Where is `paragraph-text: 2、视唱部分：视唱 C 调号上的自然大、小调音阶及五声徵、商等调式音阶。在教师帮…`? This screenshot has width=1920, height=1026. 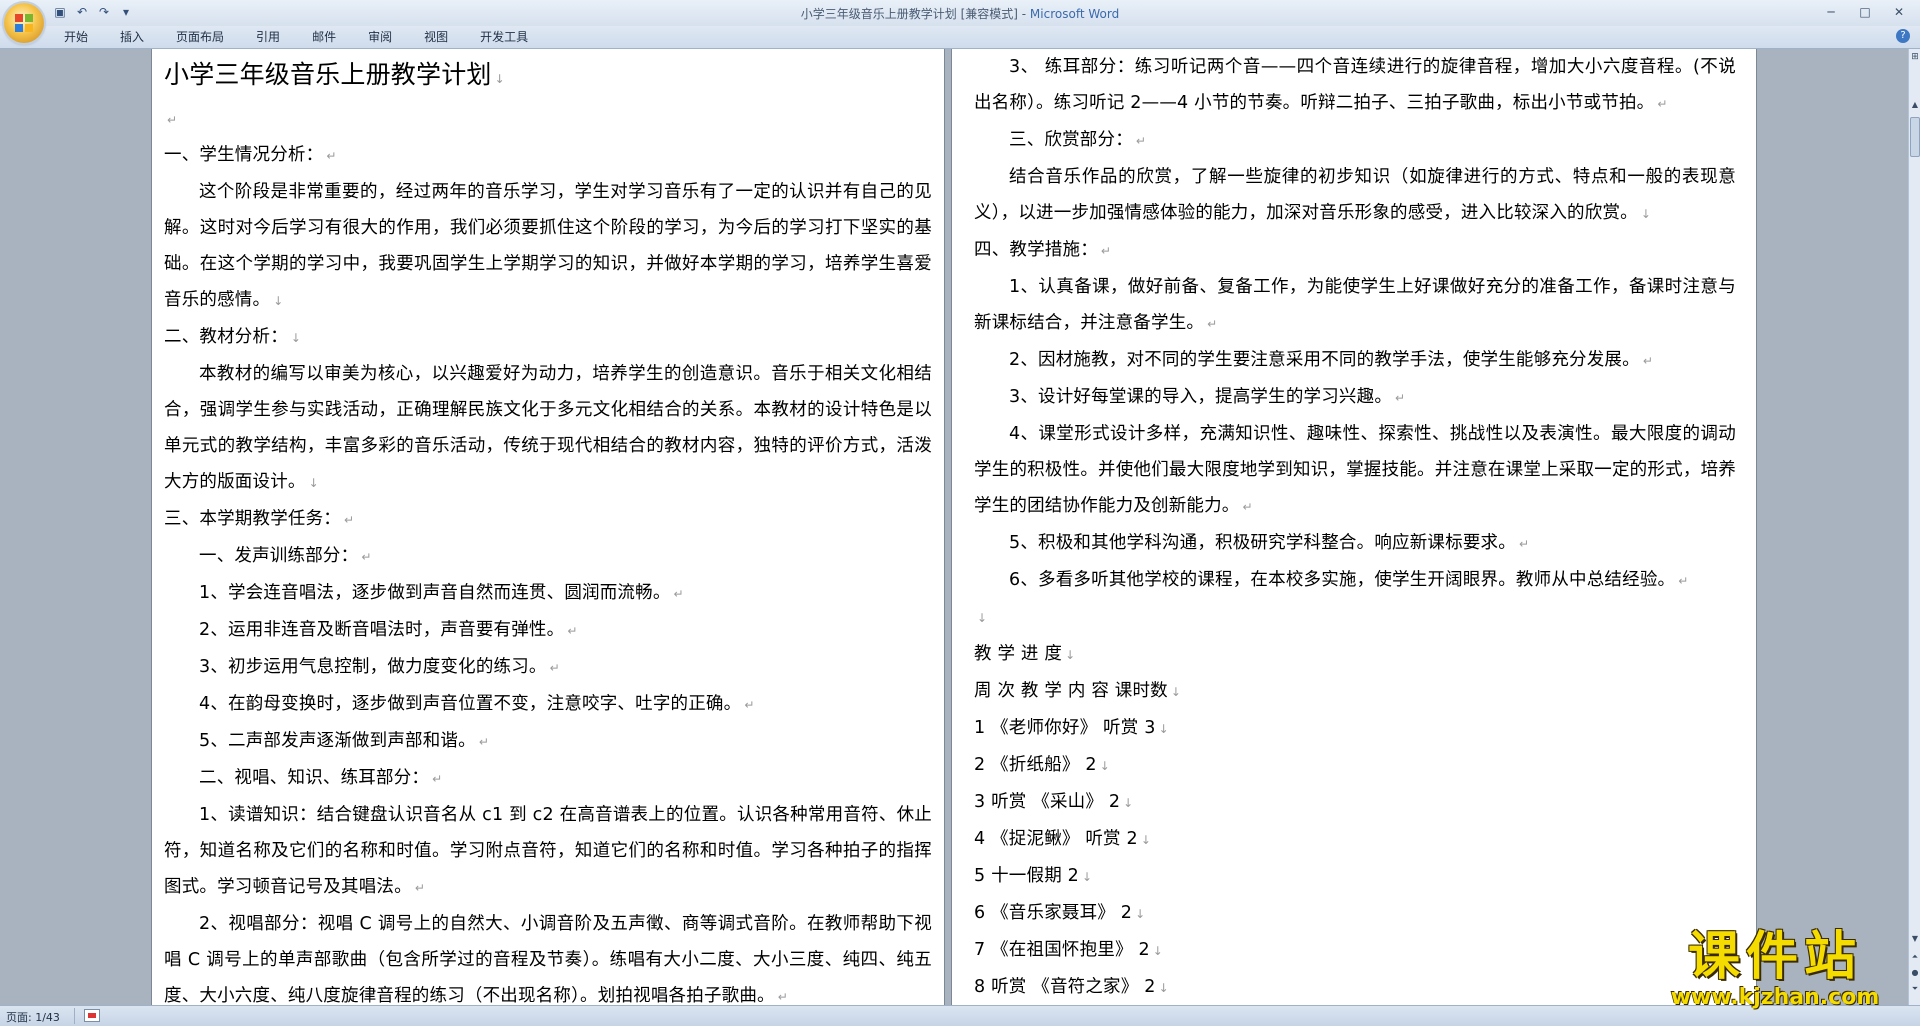 paragraph-text: 2、视唱部分：视唱 C 调号上的自然大、小调音阶及五声徵、商等调式音阶。在教师帮… is located at coordinates (548, 959).